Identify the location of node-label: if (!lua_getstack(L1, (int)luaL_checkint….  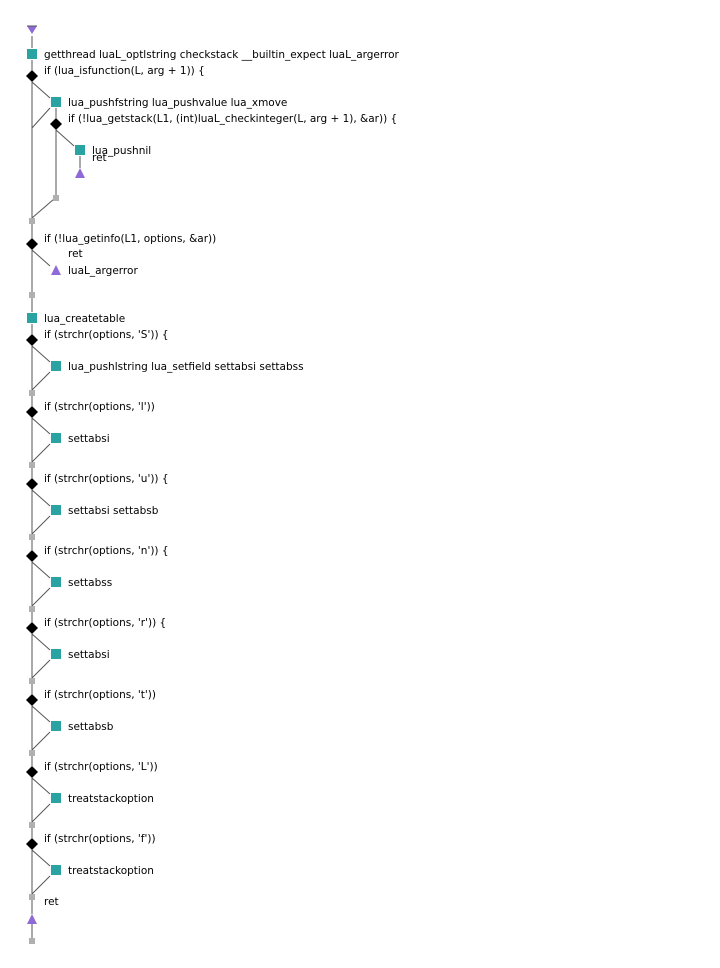
(232, 119).